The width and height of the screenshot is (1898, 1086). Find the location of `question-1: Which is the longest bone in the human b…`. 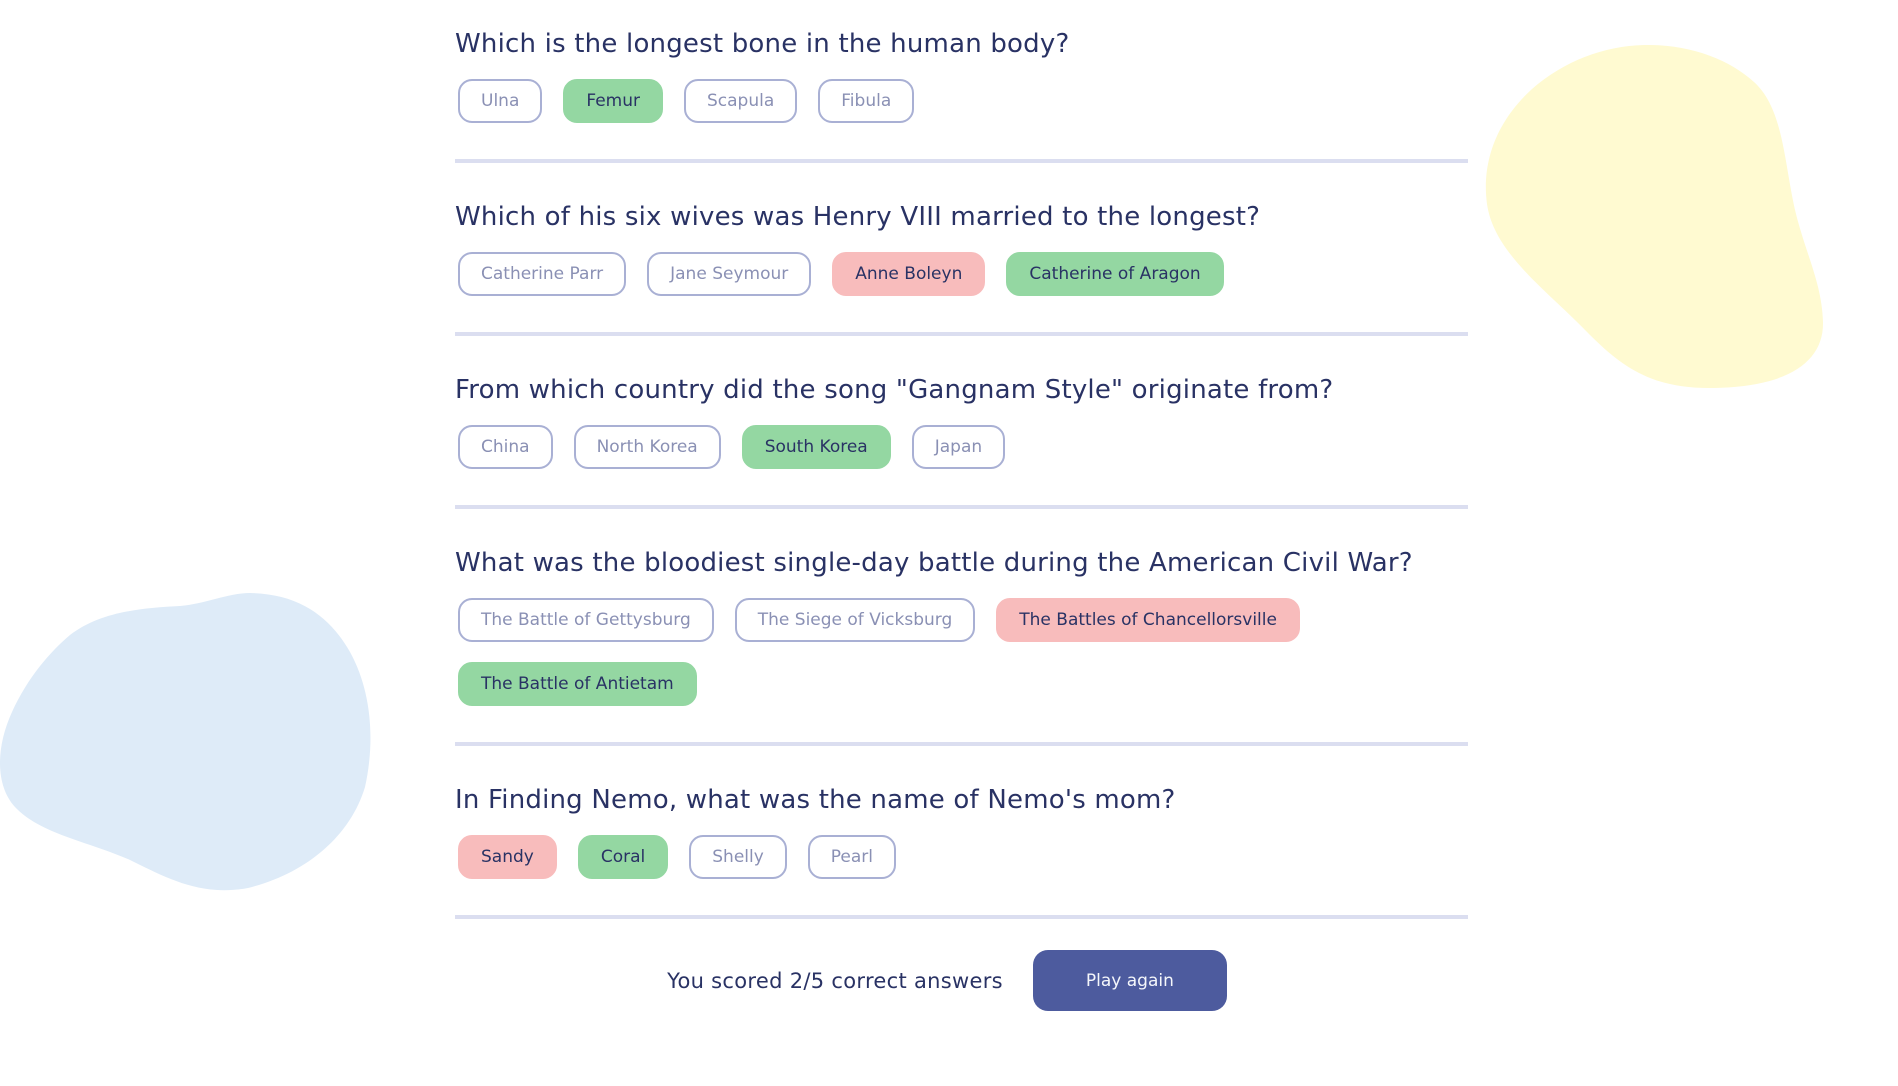

question-1: Which is the longest bone in the human b… is located at coordinates (962, 81).